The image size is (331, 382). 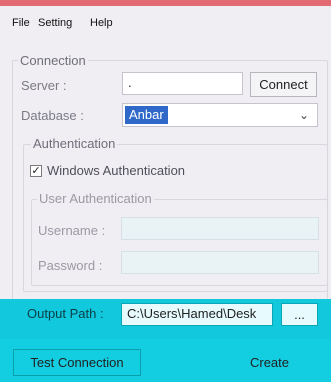 What do you see at coordinates (220, 228) in the screenshot?
I see `username-input` at bounding box center [220, 228].